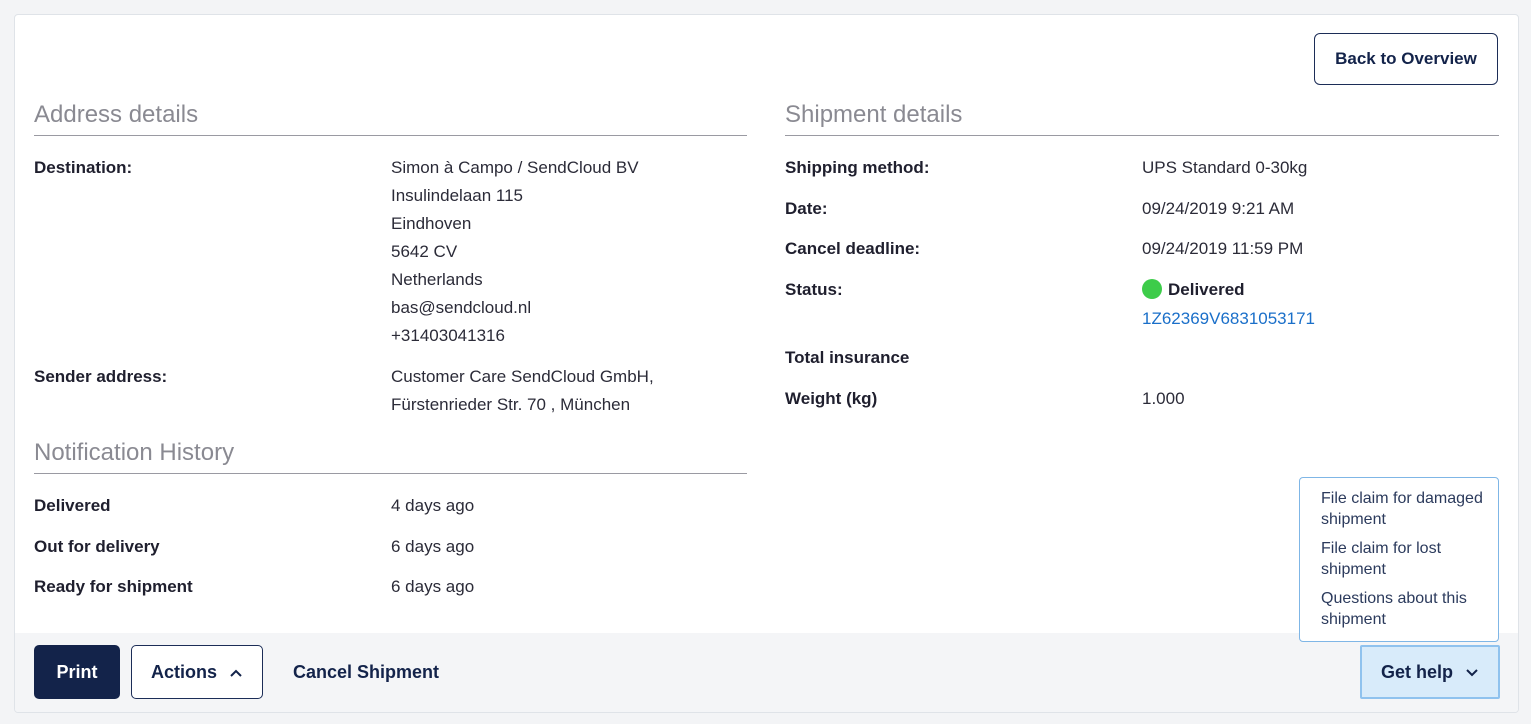  What do you see at coordinates (461, 307) in the screenshot?
I see `destination-email: bas@sendcloud.nl` at bounding box center [461, 307].